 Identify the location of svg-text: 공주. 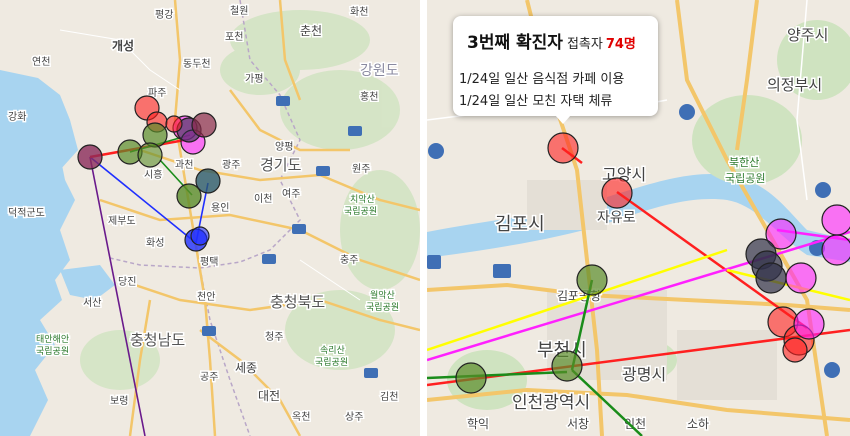
(209, 377).